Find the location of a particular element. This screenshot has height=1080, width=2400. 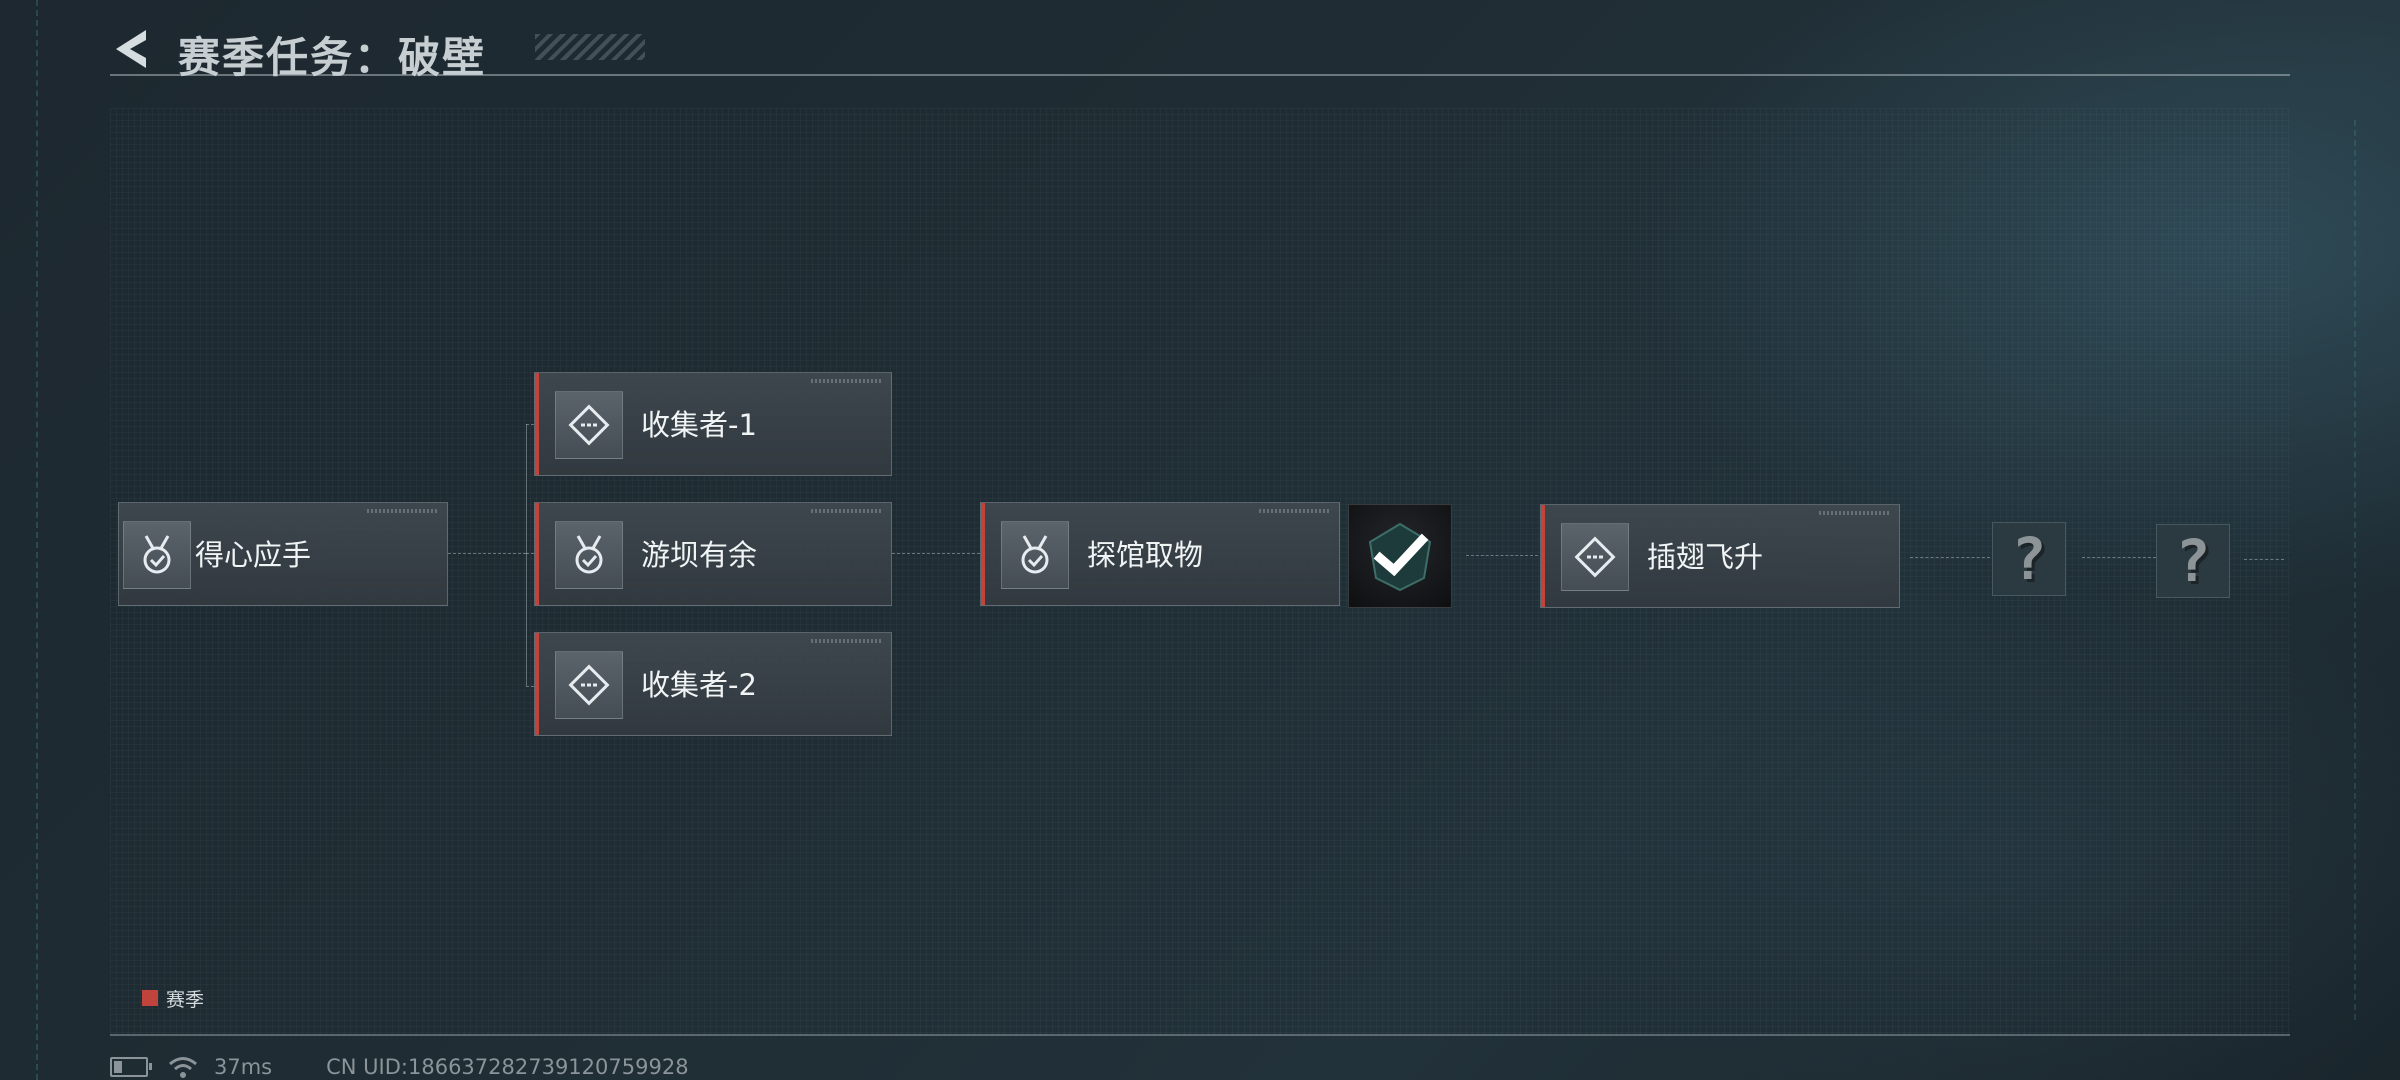

task-node-t5: 探馆取物 is located at coordinates (1160, 554).